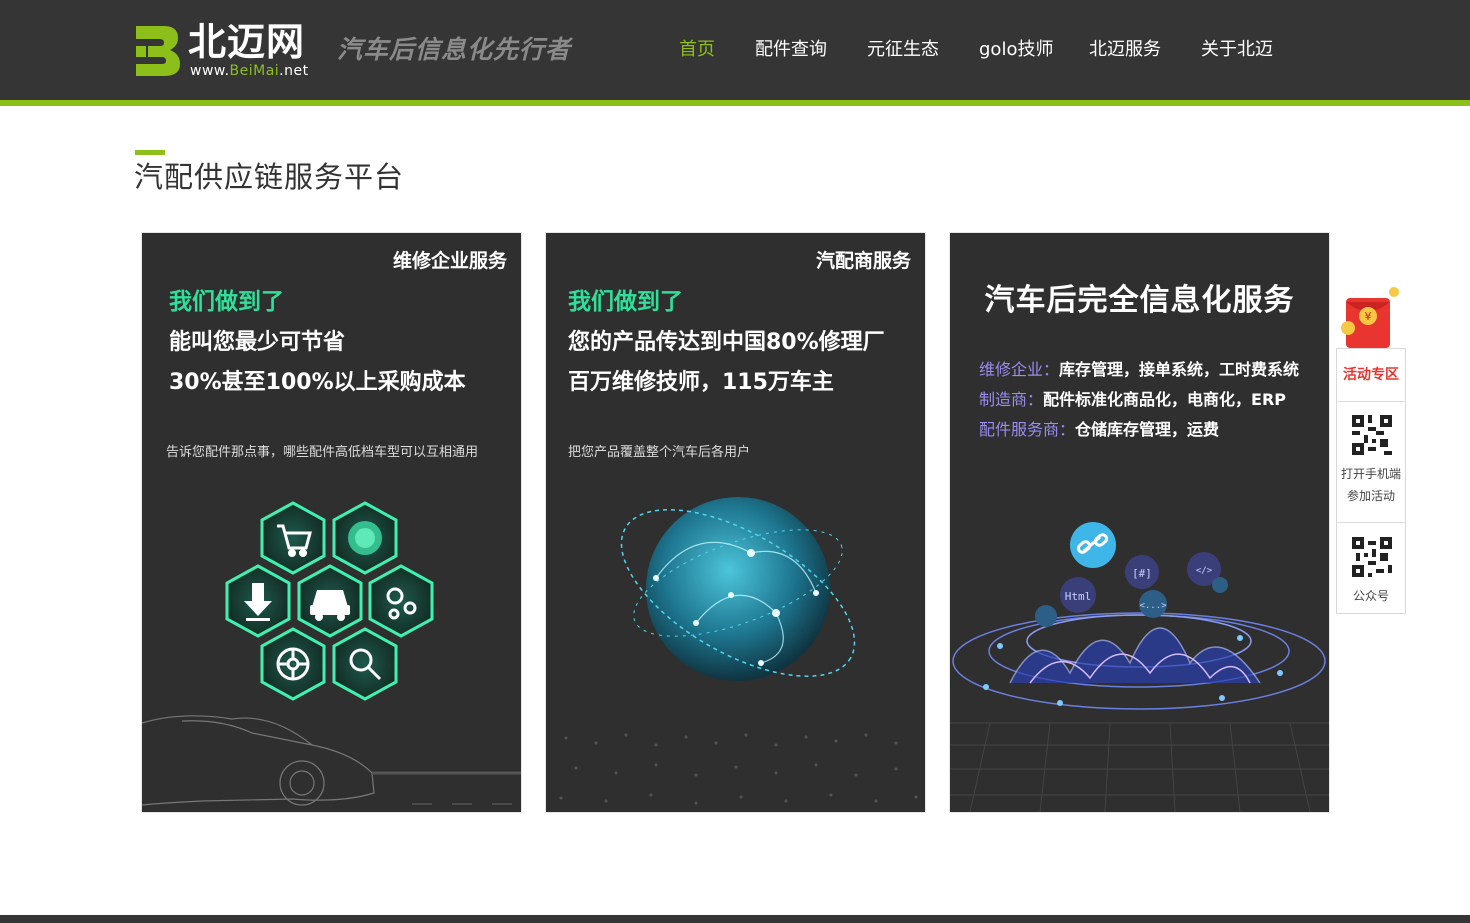 This screenshot has width=1470, height=923. What do you see at coordinates (791, 50) in the screenshot?
I see `nav-item-parts-search: 配件查询` at bounding box center [791, 50].